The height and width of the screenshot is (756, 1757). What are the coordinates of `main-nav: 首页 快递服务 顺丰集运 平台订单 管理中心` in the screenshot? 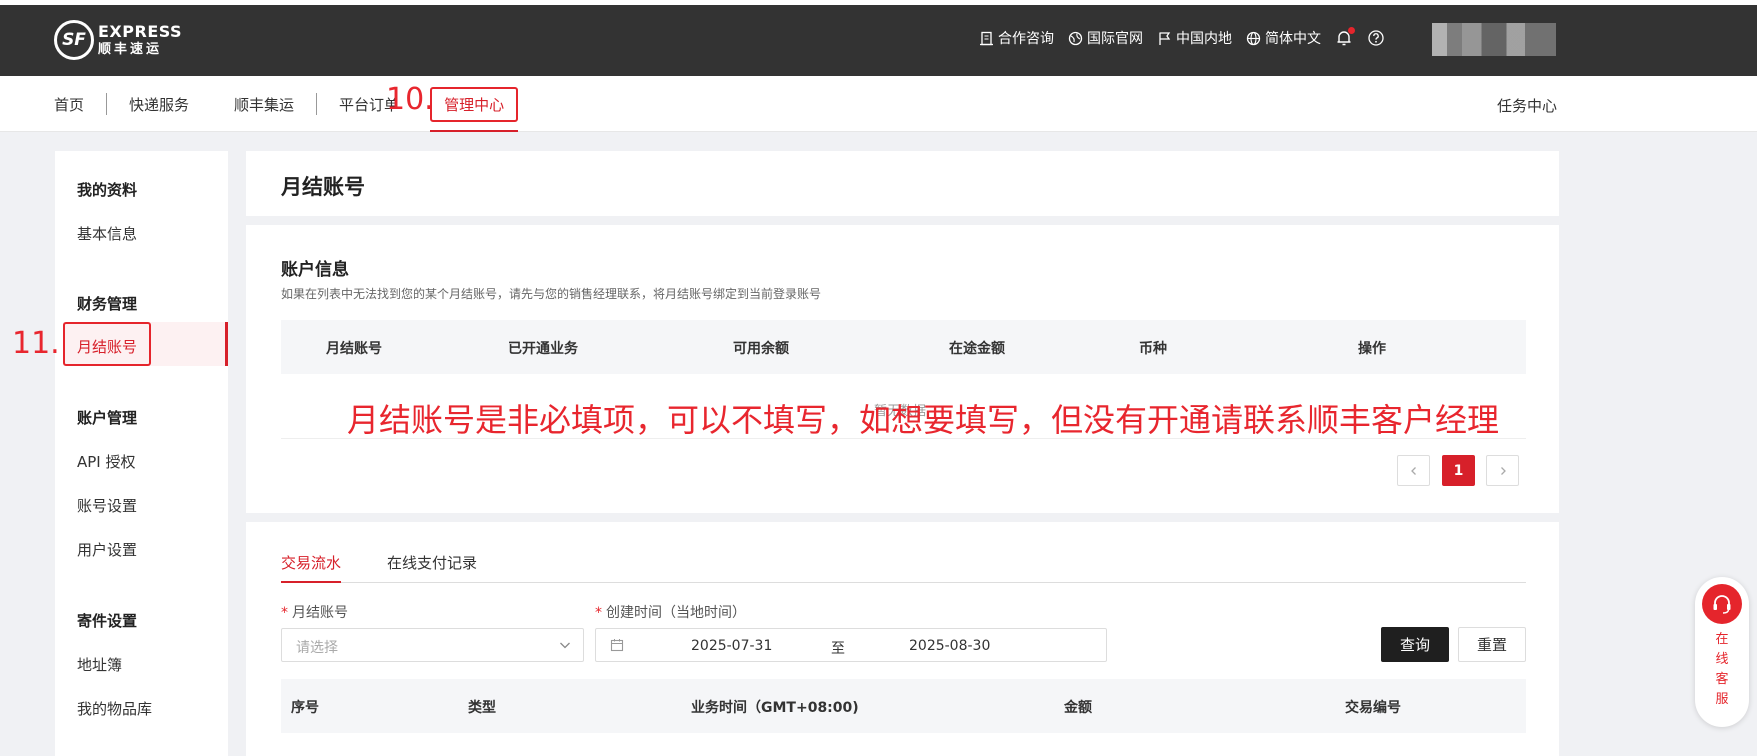 It's located at (286, 104).